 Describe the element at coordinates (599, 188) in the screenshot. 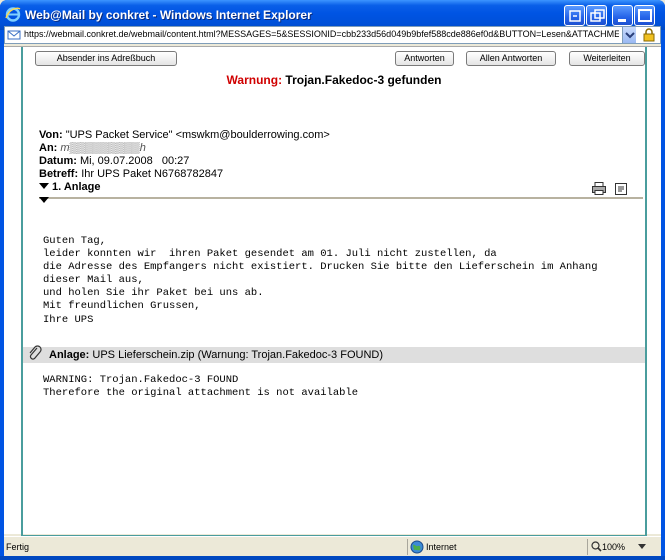

I see `print-icon` at that location.